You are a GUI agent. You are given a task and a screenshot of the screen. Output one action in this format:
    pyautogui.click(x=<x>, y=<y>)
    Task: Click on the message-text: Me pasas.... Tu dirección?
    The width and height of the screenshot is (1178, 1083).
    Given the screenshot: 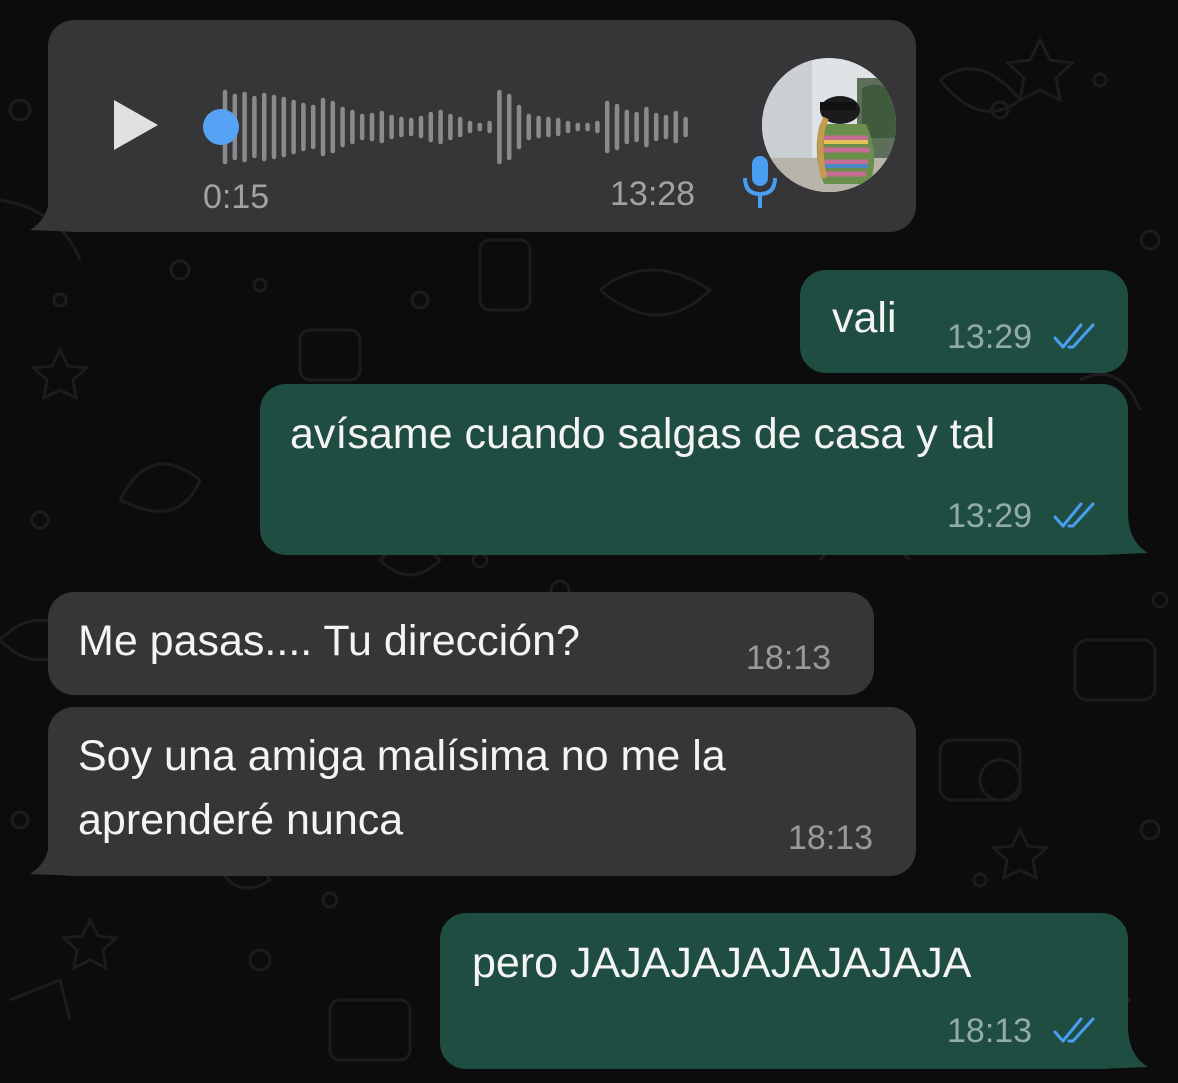 What is the action you would take?
    pyautogui.click(x=329, y=641)
    